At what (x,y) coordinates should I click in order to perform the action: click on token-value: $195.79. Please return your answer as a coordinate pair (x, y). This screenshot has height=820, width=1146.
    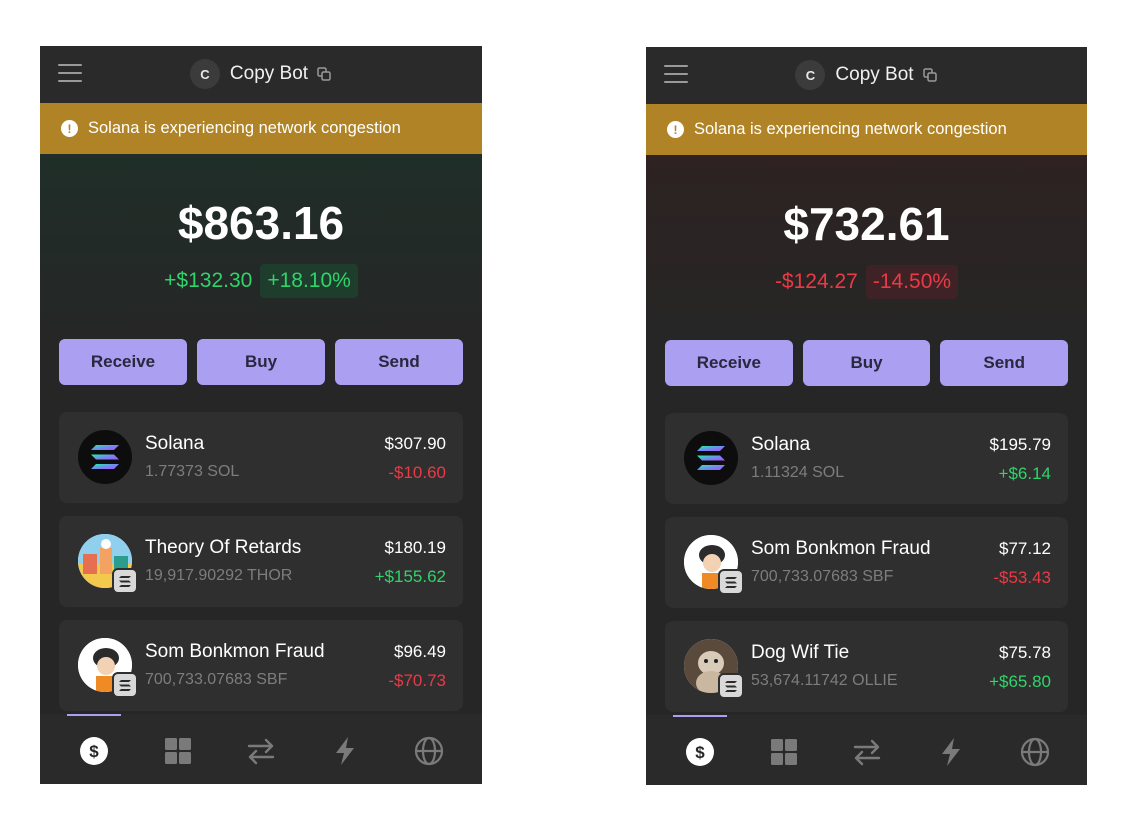
    Looking at the image, I should click on (1020, 444).